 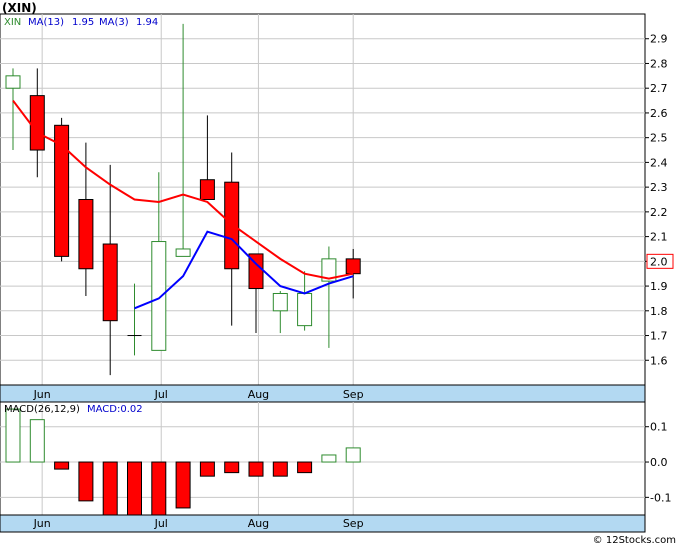 I want to click on price-y-tick-label: 1.8, so click(x=659, y=311).